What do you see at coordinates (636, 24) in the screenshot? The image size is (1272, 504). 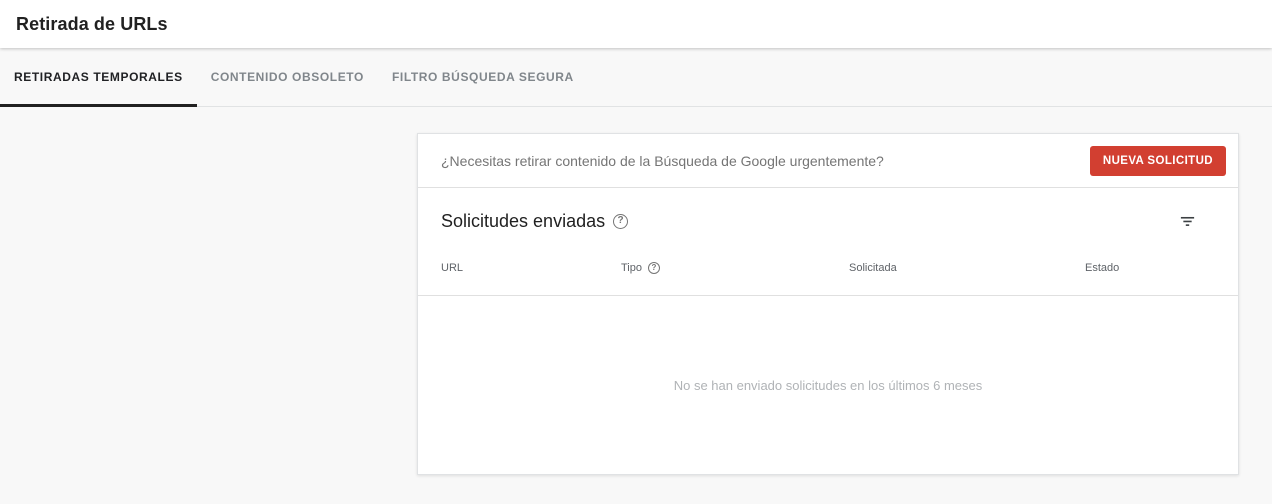 I see `page-header: Retirada de URLs` at bounding box center [636, 24].